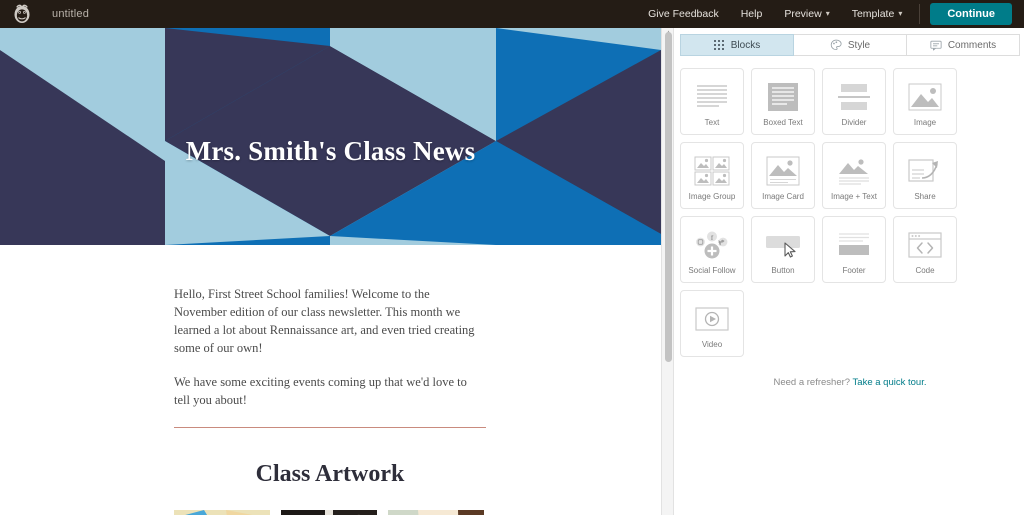  I want to click on panel-tabs: Blocks Style Comments, so click(850, 45).